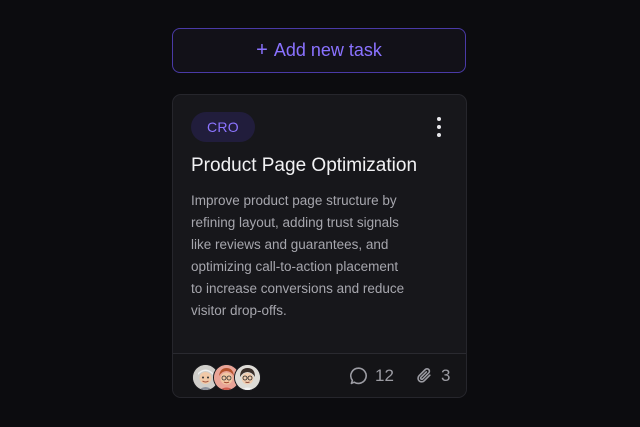  I want to click on add-new-task-button: + Add new task, so click(319, 50).